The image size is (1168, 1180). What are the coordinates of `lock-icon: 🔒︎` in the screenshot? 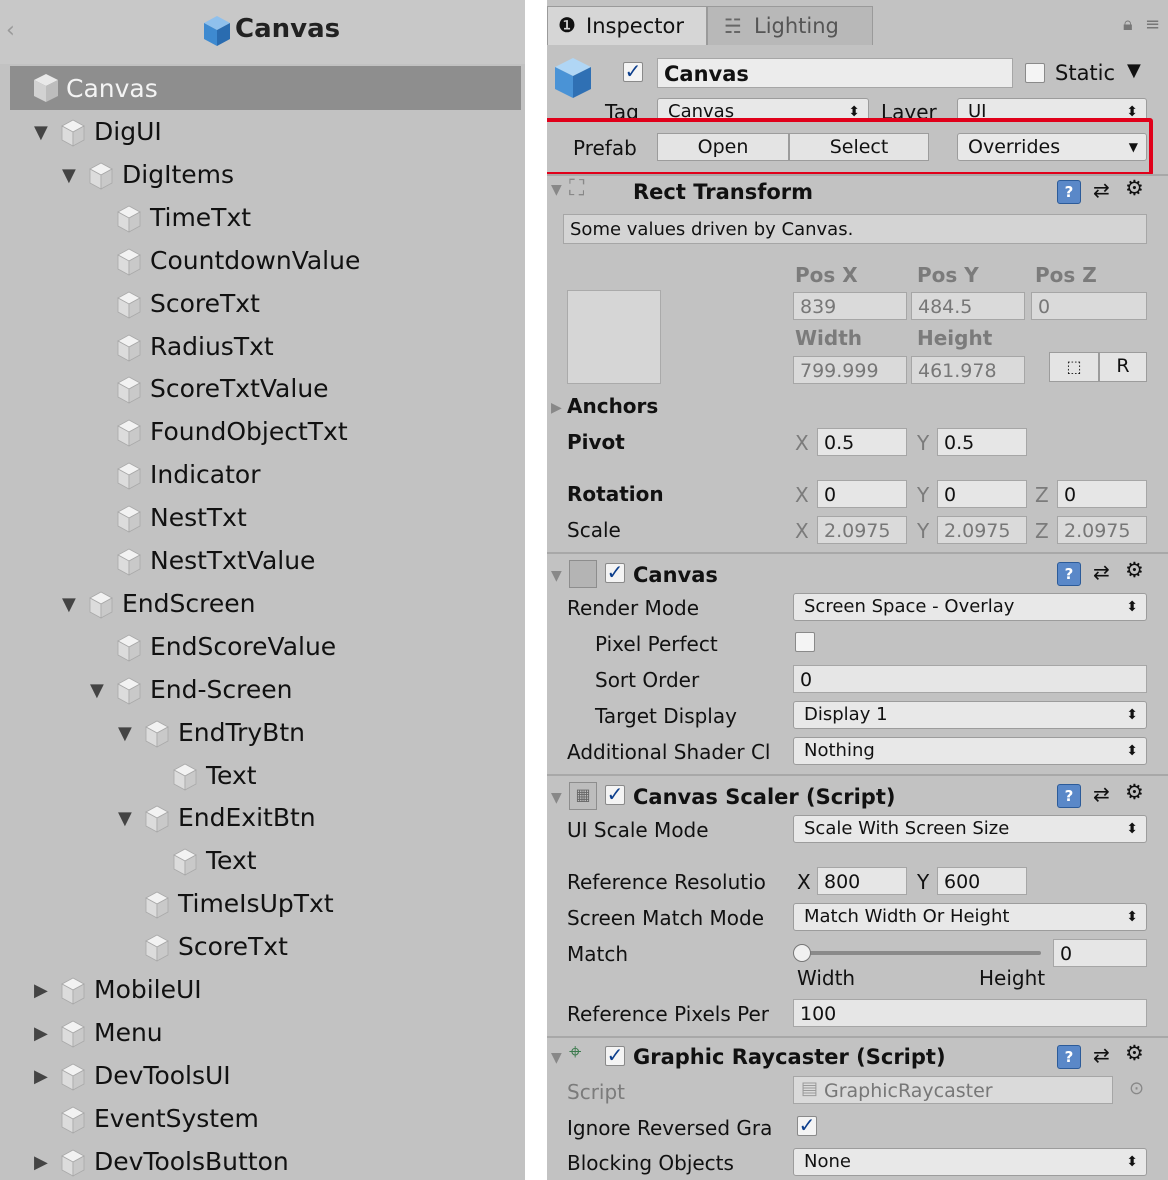 It's located at (1128, 24).